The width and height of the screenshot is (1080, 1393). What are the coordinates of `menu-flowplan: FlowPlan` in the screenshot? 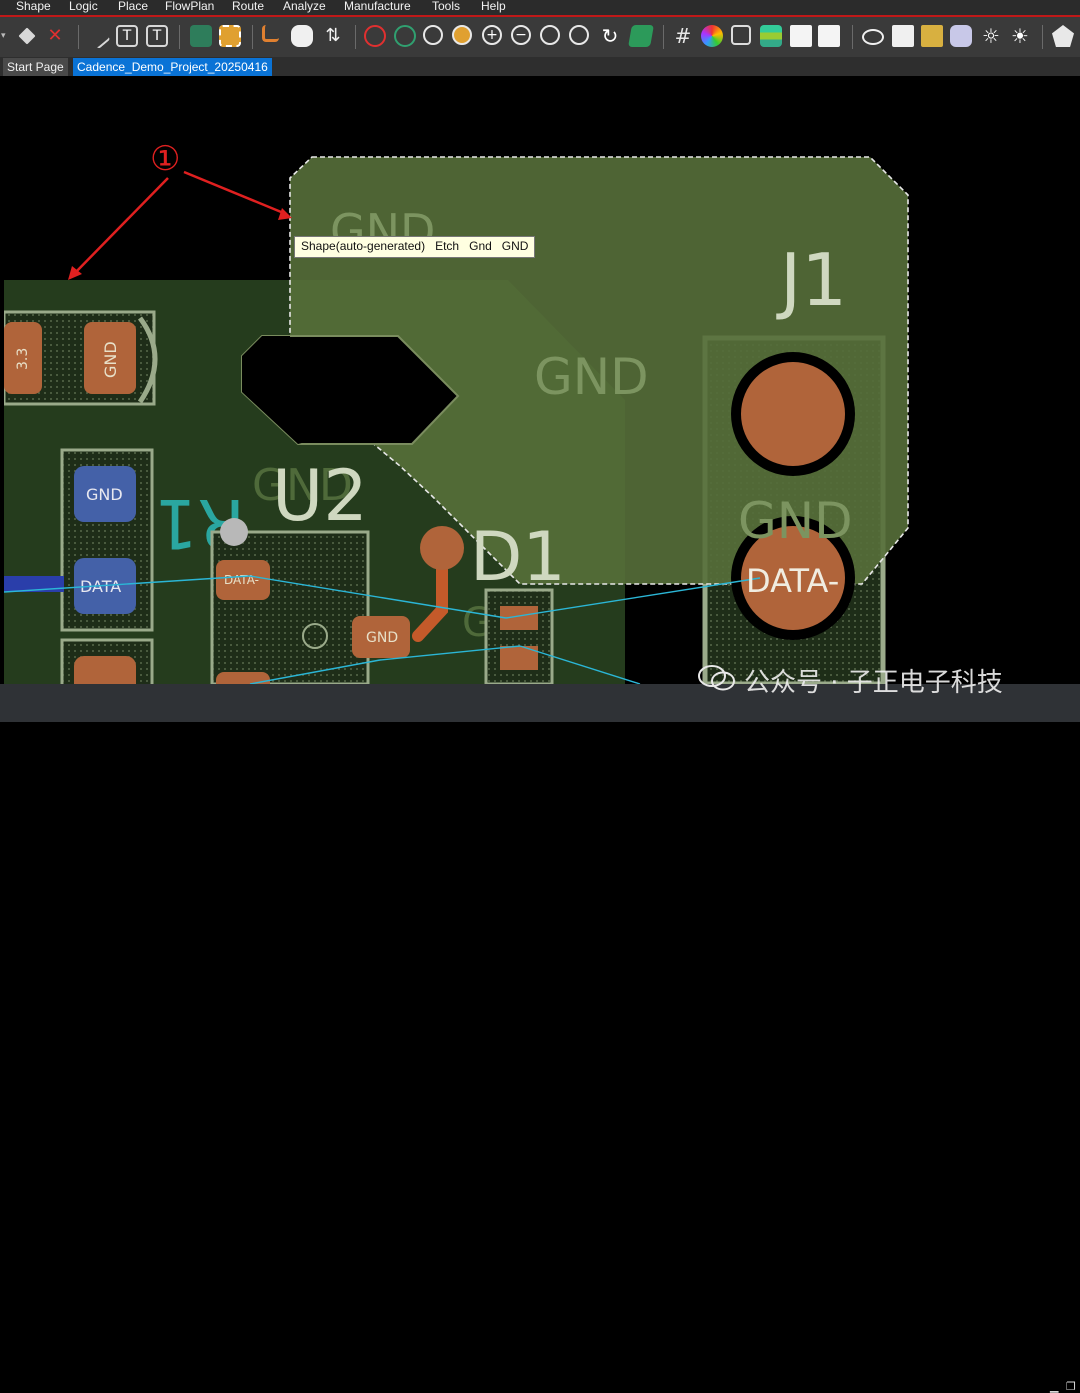 It's located at (189, 7).